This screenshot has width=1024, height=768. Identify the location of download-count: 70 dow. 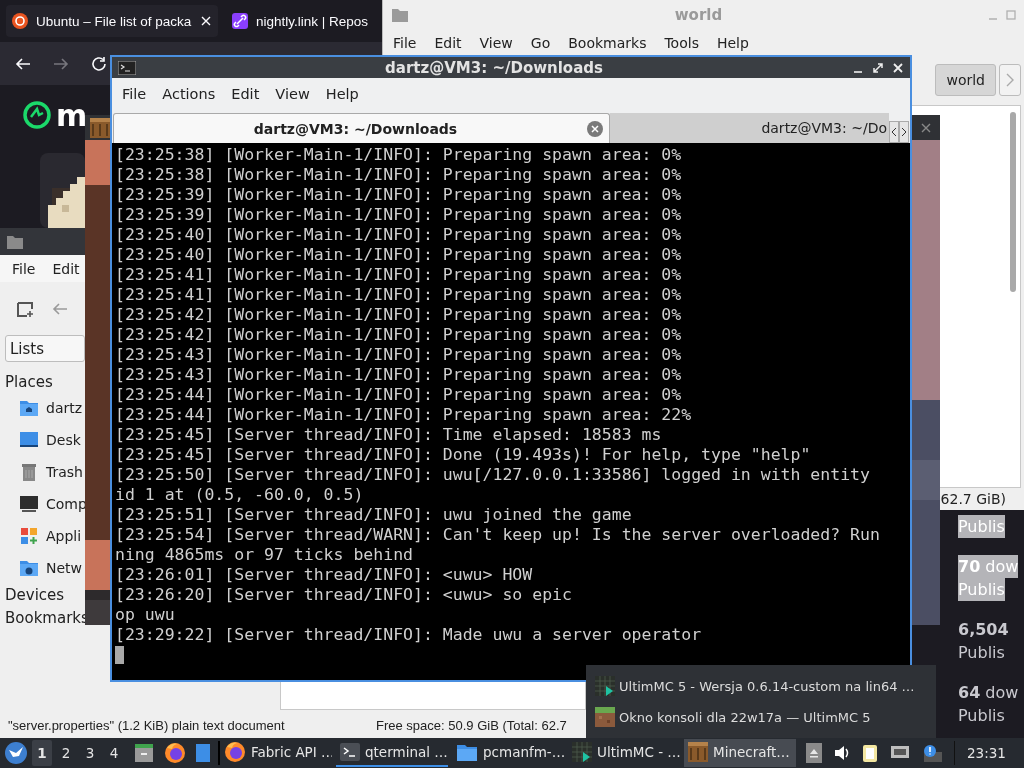
(988, 566).